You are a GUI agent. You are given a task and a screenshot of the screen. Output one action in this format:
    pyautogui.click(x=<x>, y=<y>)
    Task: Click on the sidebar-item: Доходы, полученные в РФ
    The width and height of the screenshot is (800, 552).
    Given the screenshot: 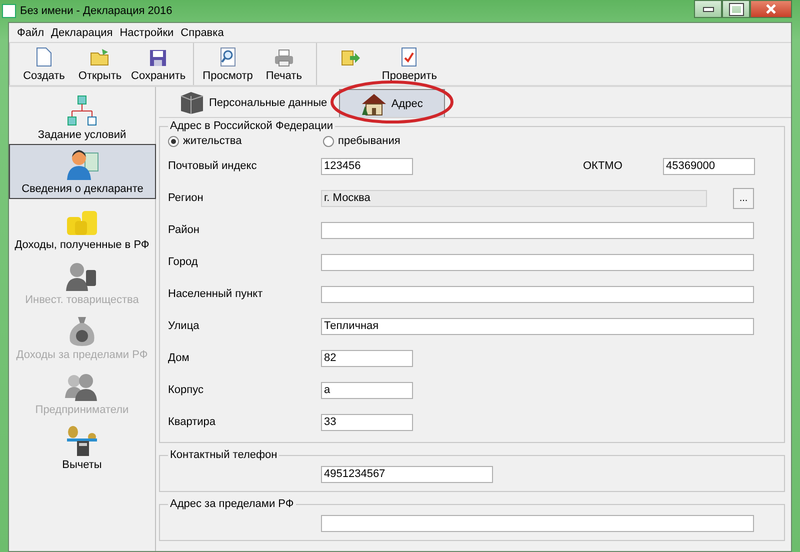 What is the action you would take?
    pyautogui.click(x=82, y=226)
    